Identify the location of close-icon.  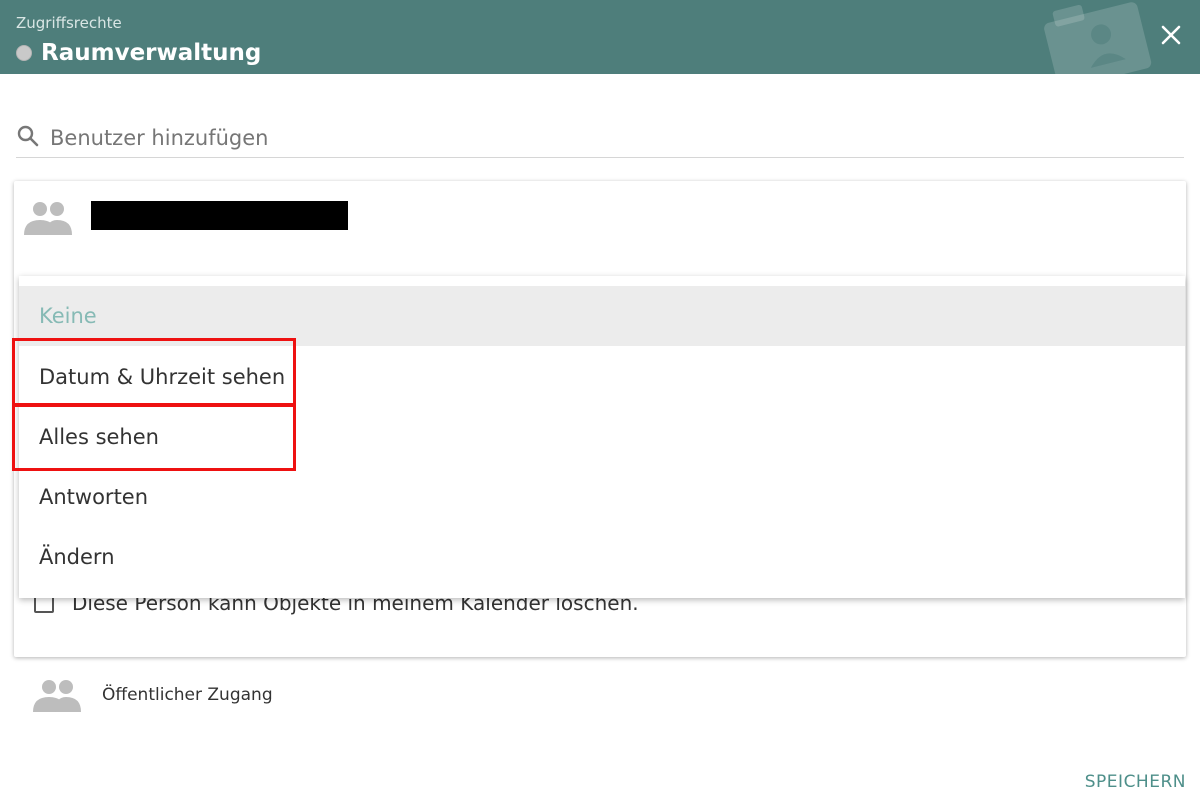
(1171, 35).